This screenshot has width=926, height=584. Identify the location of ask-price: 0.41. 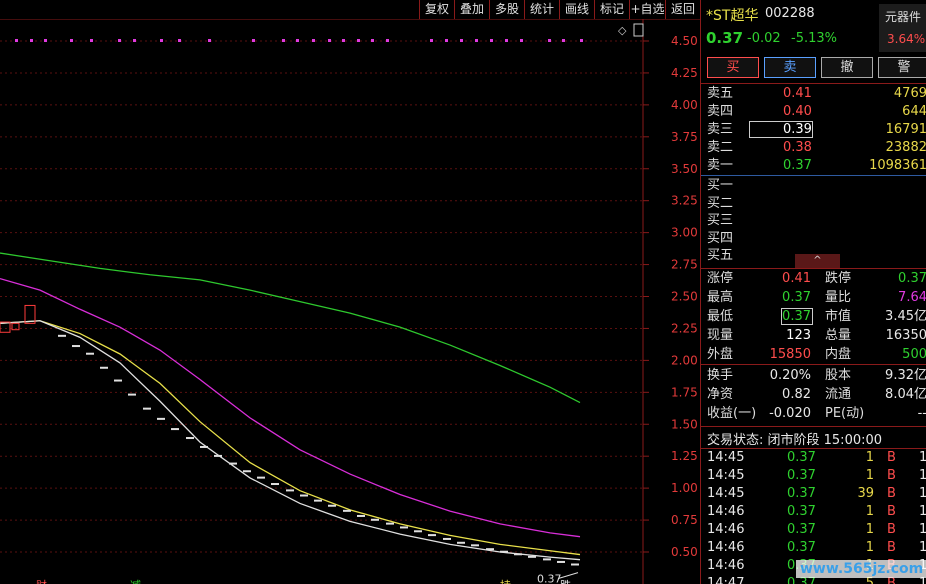
(797, 93).